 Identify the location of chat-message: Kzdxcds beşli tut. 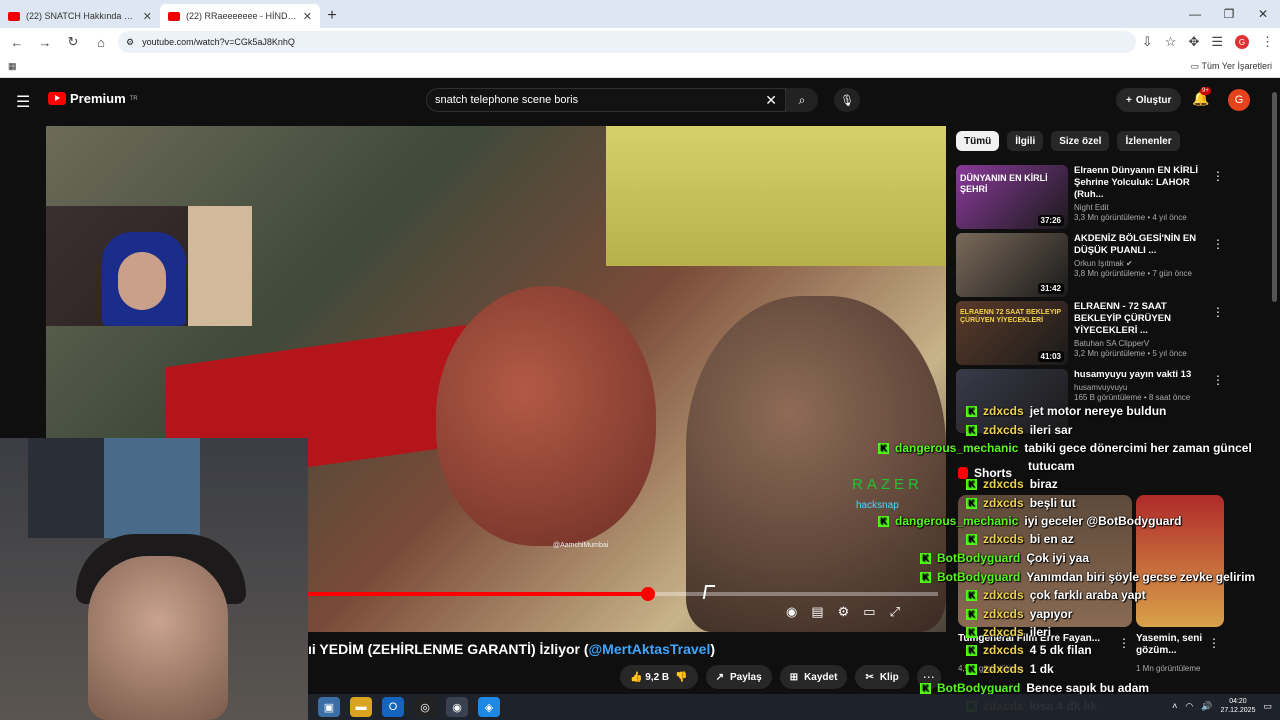
(1021, 503).